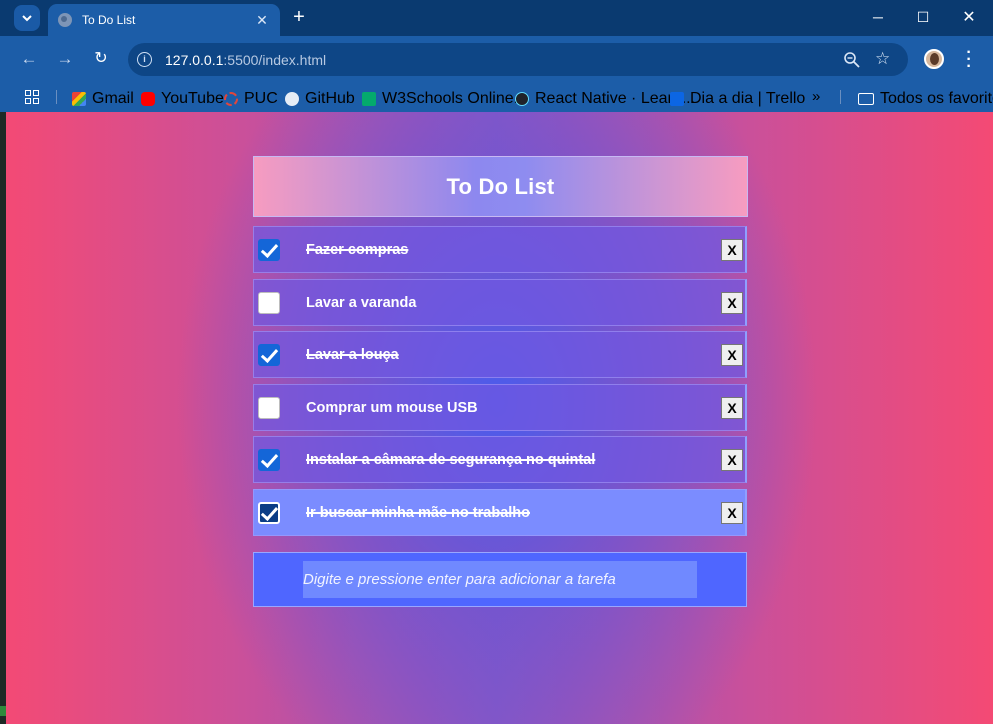  I want to click on maximize-button: ☐, so click(923, 17).